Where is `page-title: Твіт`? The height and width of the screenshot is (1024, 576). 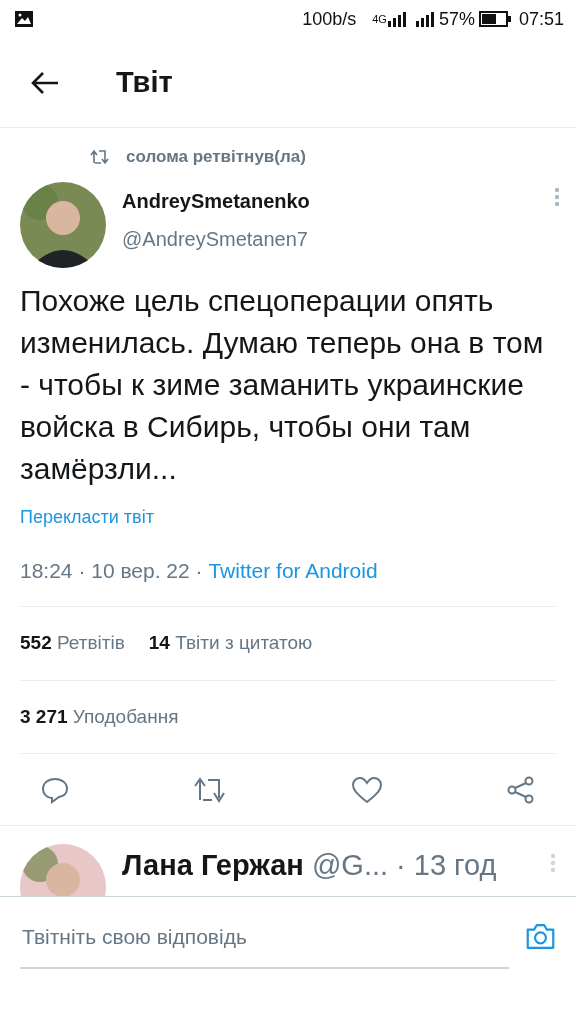 page-title: Твіт is located at coordinates (144, 82).